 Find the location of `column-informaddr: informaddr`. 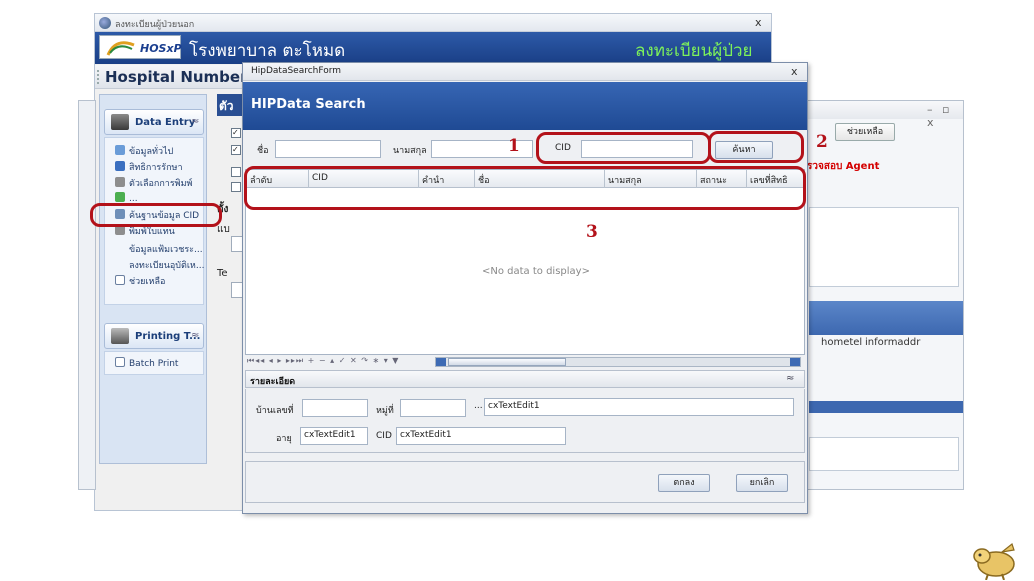

column-informaddr: informaddr is located at coordinates (893, 342).